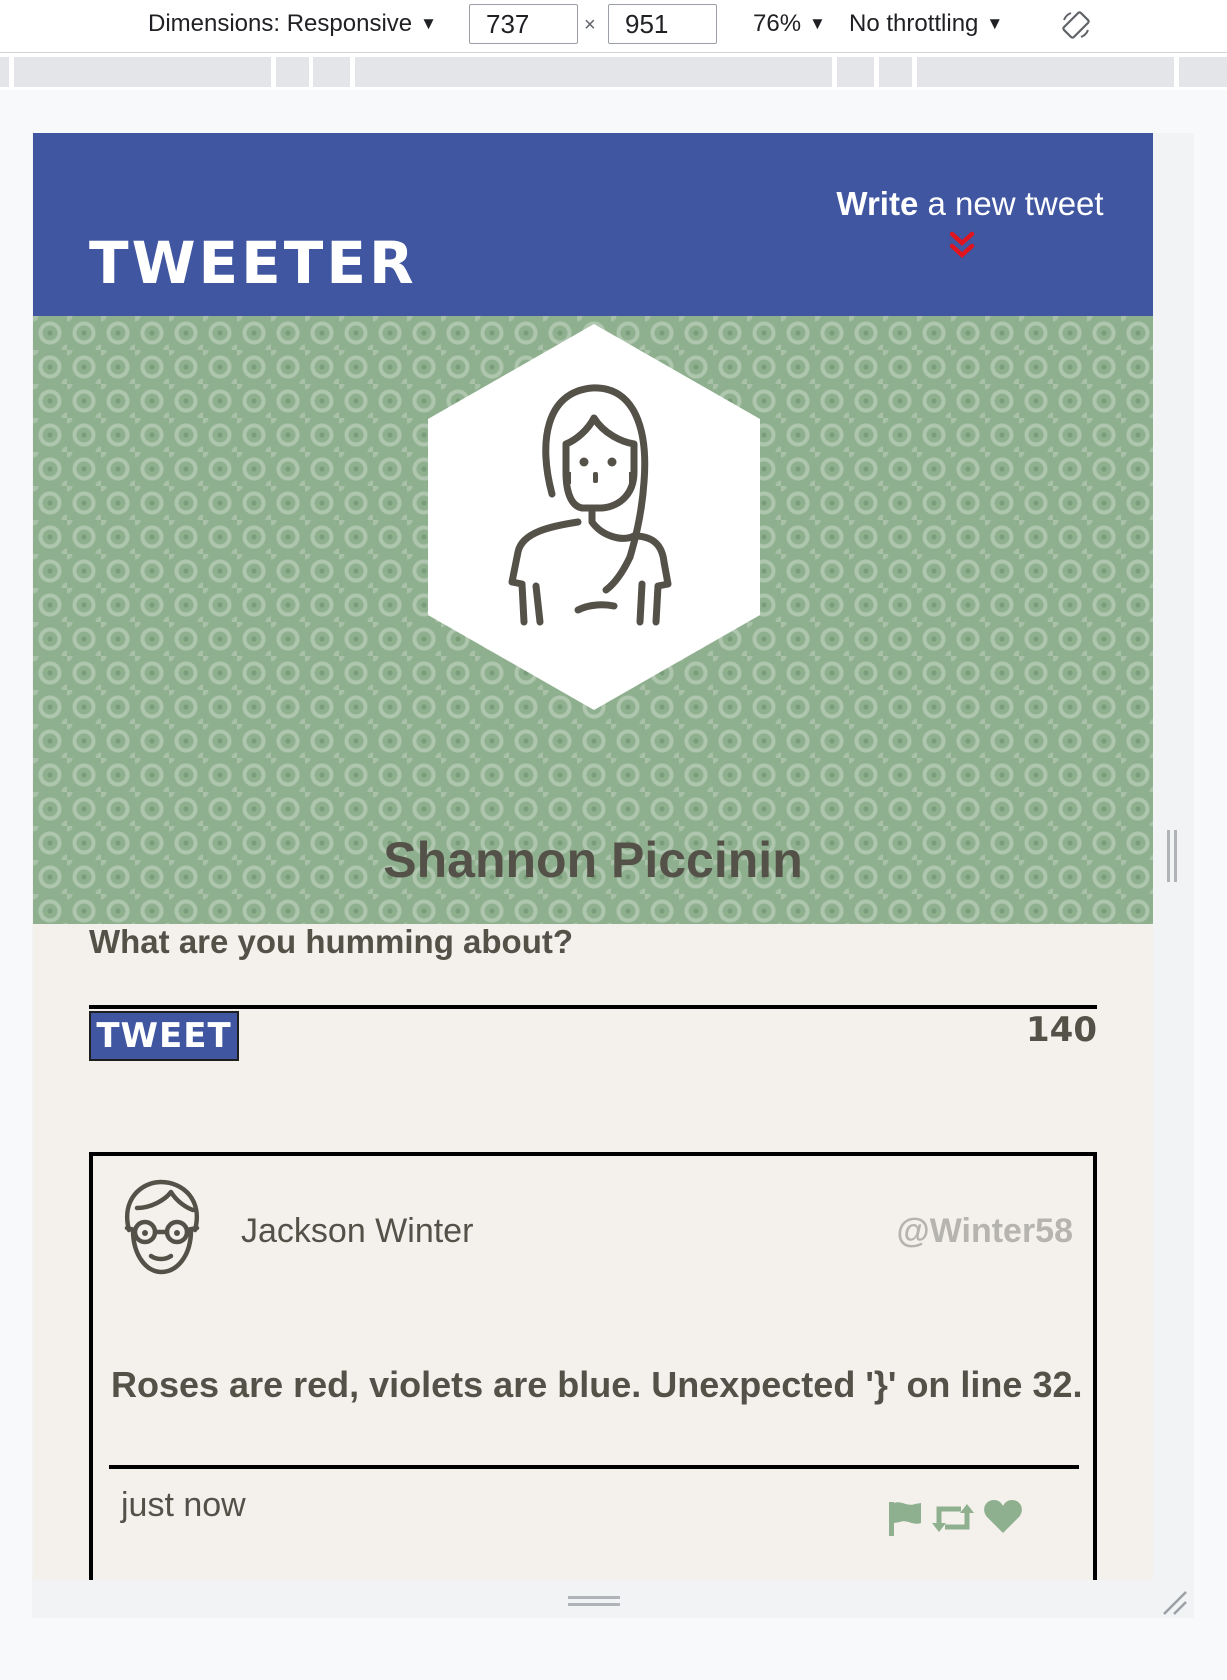 The image size is (1227, 1680). Describe the element at coordinates (280, 23) in the screenshot. I see `dimensions-label: Dimensions: Responsive` at that location.